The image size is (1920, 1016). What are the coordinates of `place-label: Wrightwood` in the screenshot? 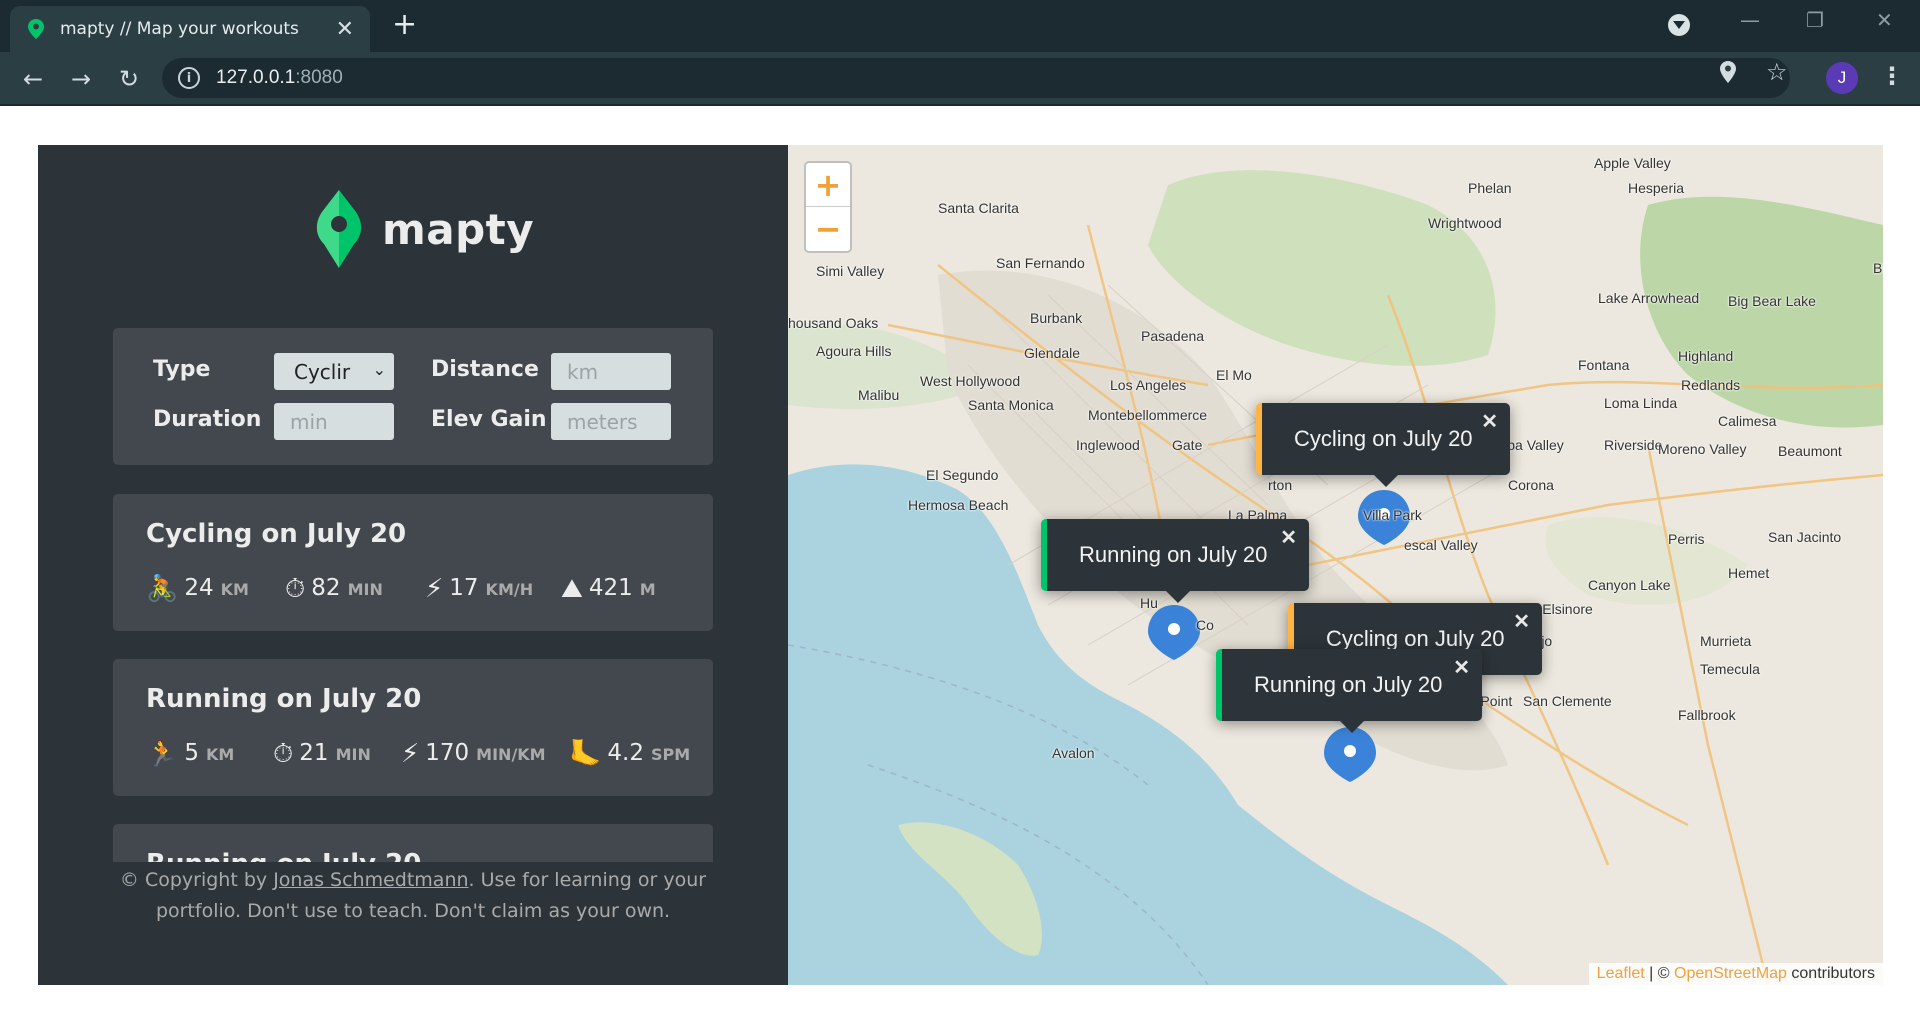 It's located at (1465, 223).